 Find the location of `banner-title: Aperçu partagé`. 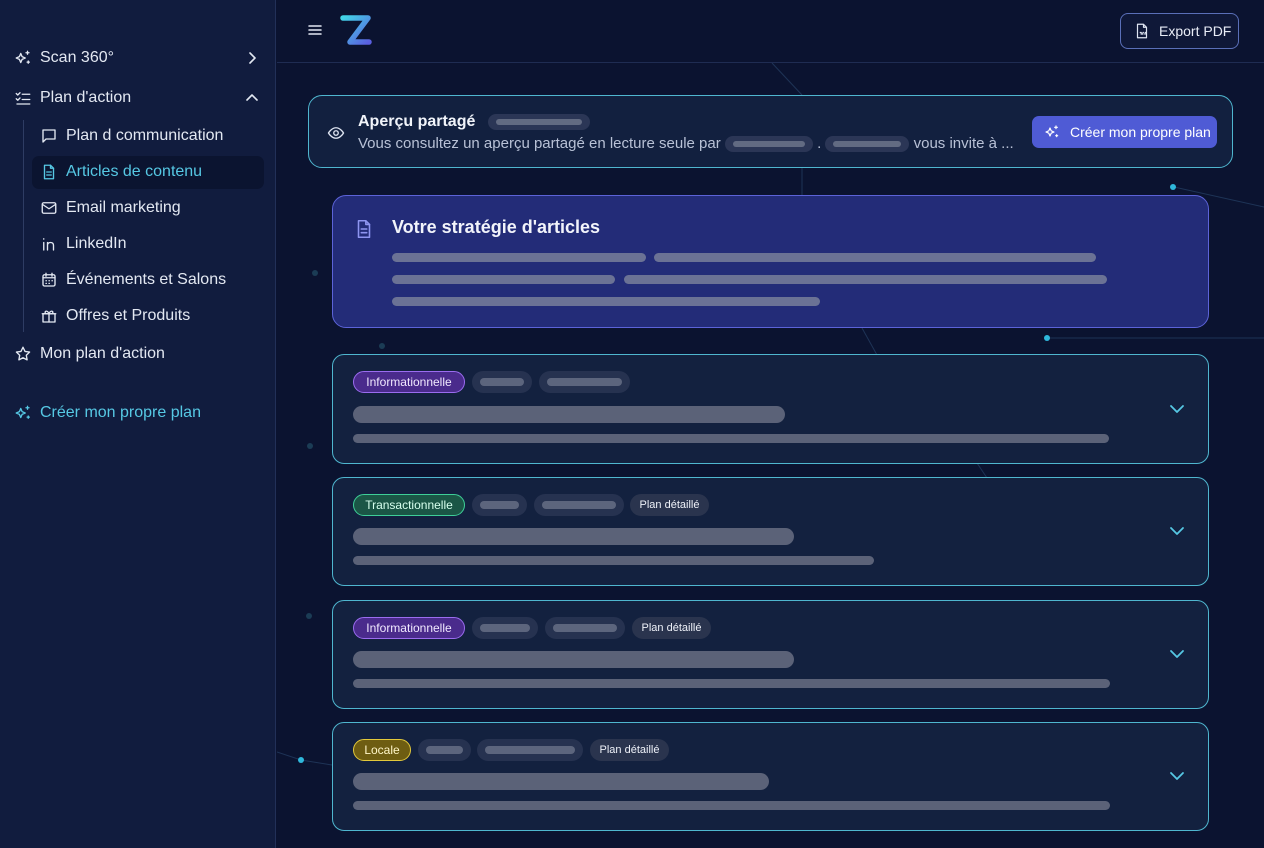

banner-title: Aperçu partagé is located at coordinates (474, 122).